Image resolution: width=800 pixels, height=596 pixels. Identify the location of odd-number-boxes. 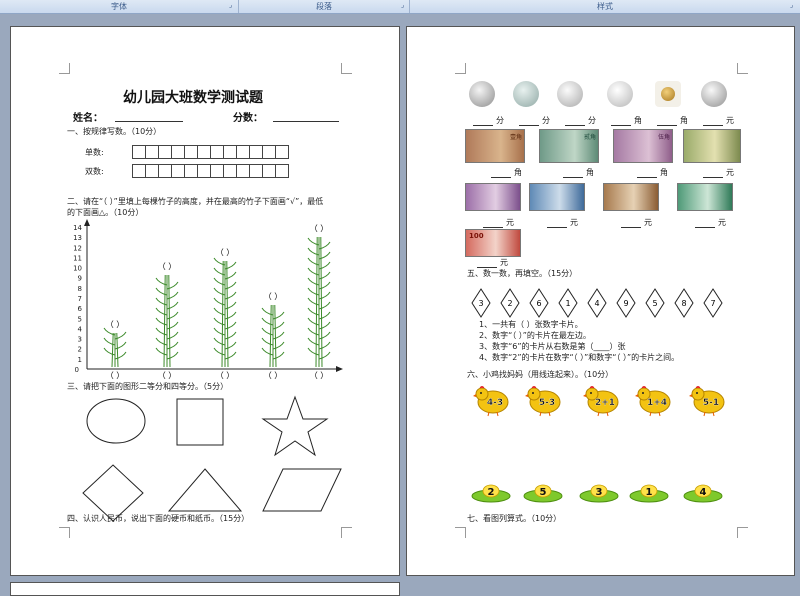
(210, 152).